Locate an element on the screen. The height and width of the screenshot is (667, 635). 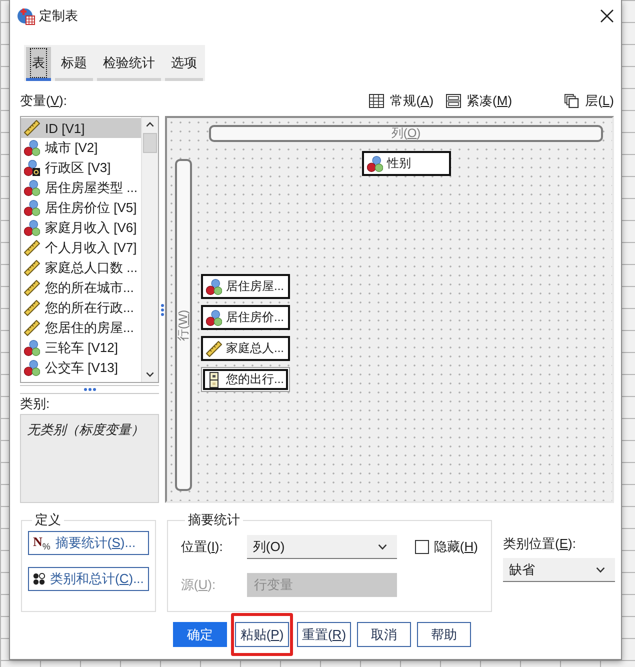
close-button is located at coordinates (607, 16).